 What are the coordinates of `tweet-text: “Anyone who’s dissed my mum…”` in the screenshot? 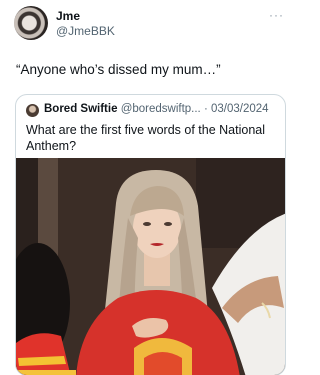 It's located at (118, 69).